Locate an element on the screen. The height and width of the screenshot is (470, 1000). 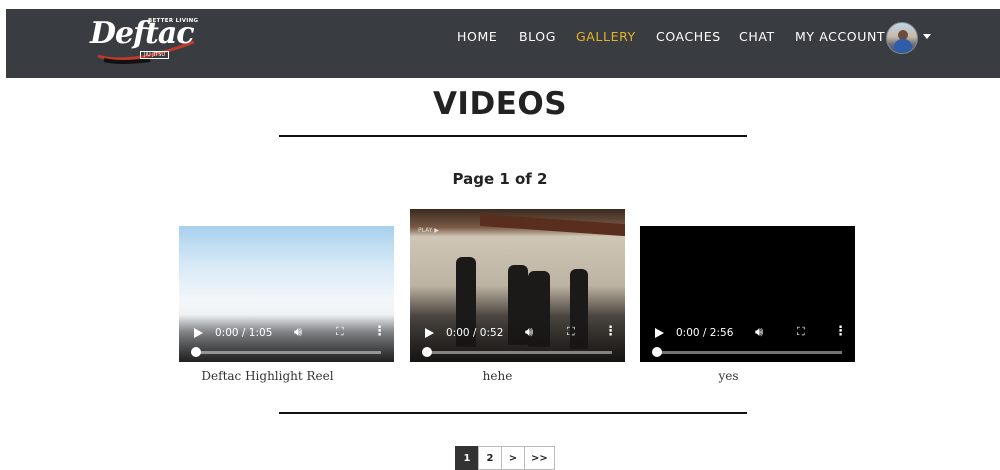
video-player: 0:00 / 1:05 🔊︎ ⛶ ⋮ is located at coordinates (286, 294).